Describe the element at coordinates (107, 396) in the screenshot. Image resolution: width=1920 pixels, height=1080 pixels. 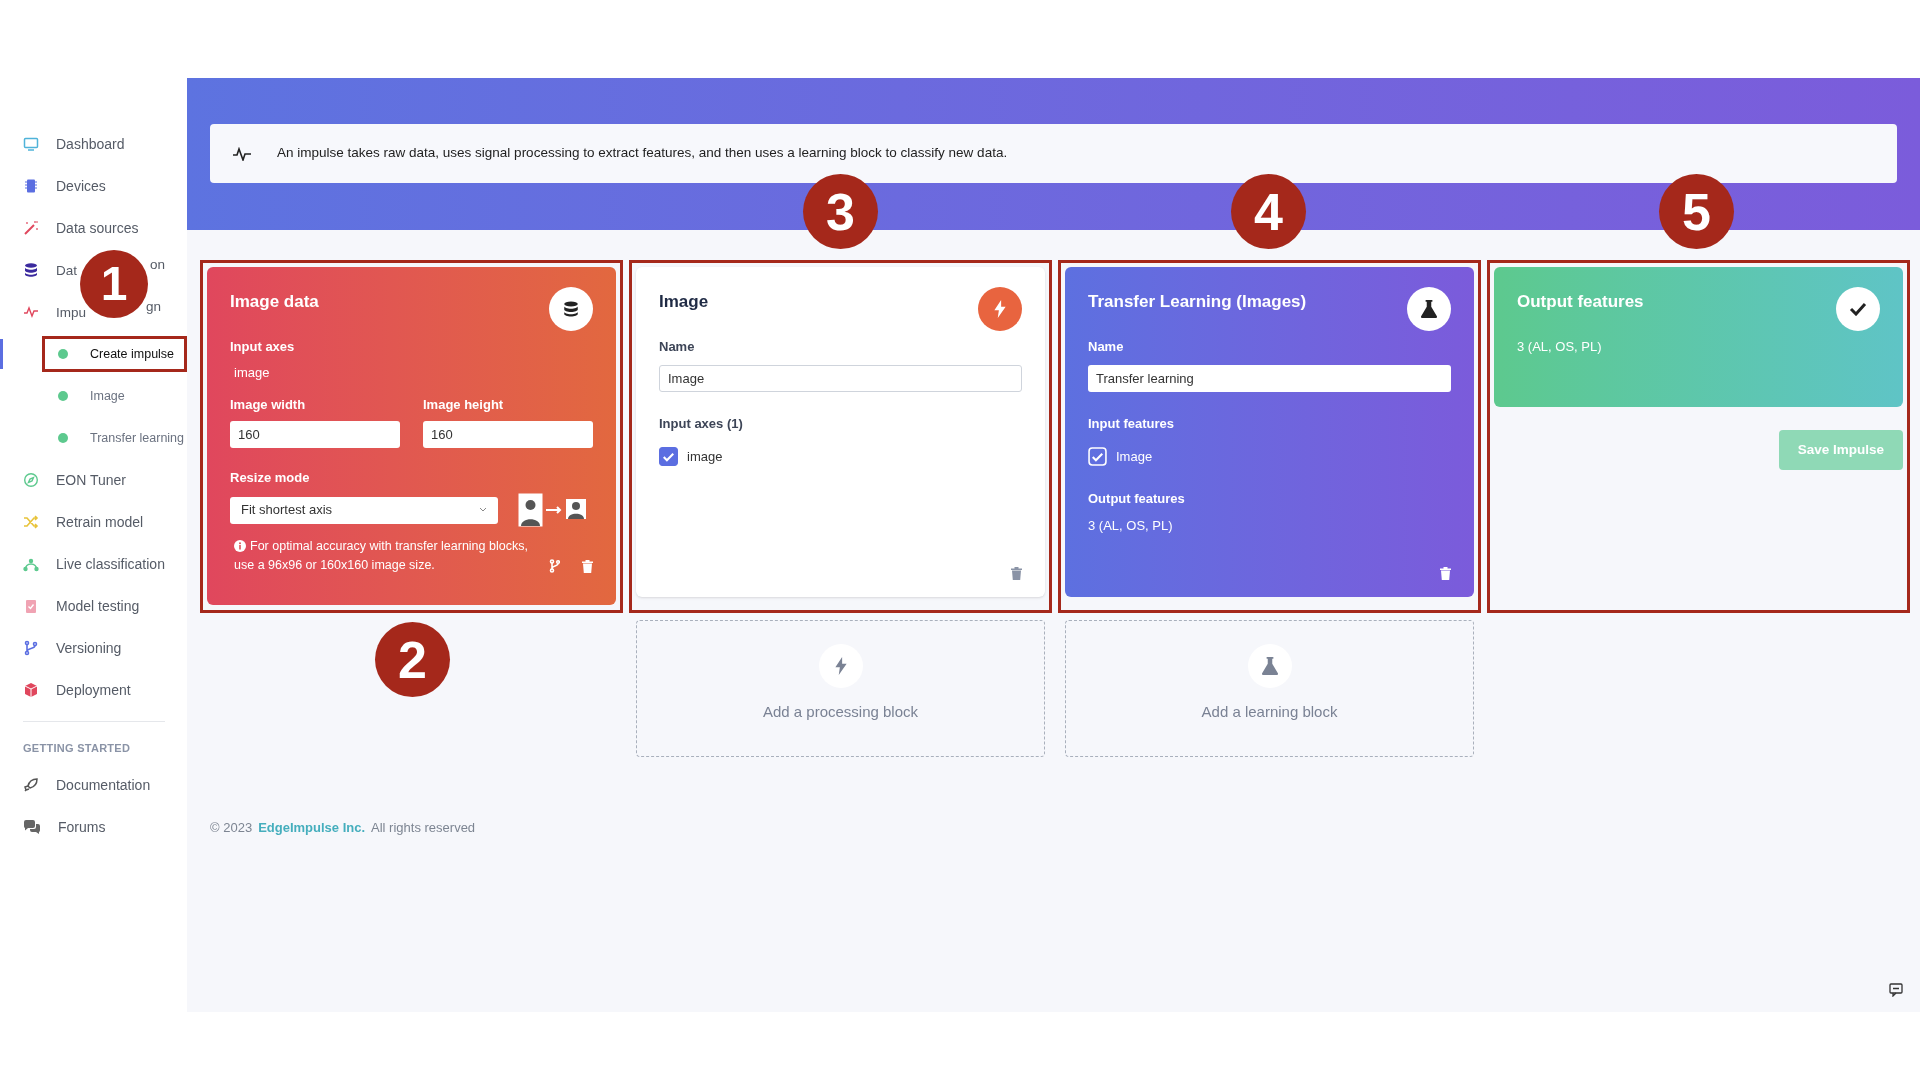
I see `nav-subitem: Image` at that location.